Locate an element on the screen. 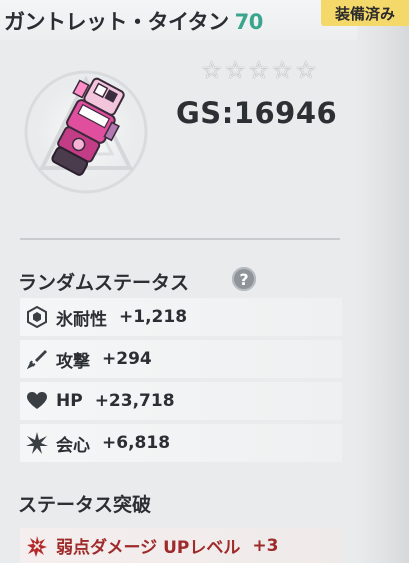  ice-crystal-icon is located at coordinates (37, 317).